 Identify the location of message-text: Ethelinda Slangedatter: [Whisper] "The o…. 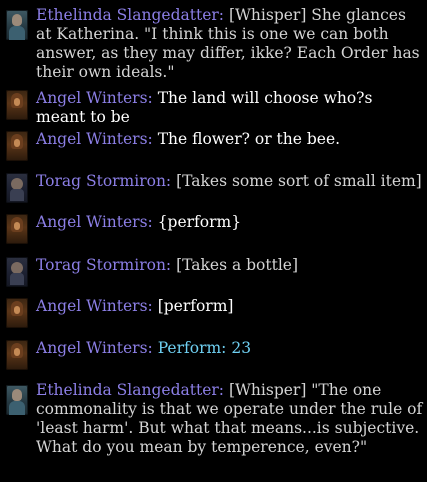
(229, 419).